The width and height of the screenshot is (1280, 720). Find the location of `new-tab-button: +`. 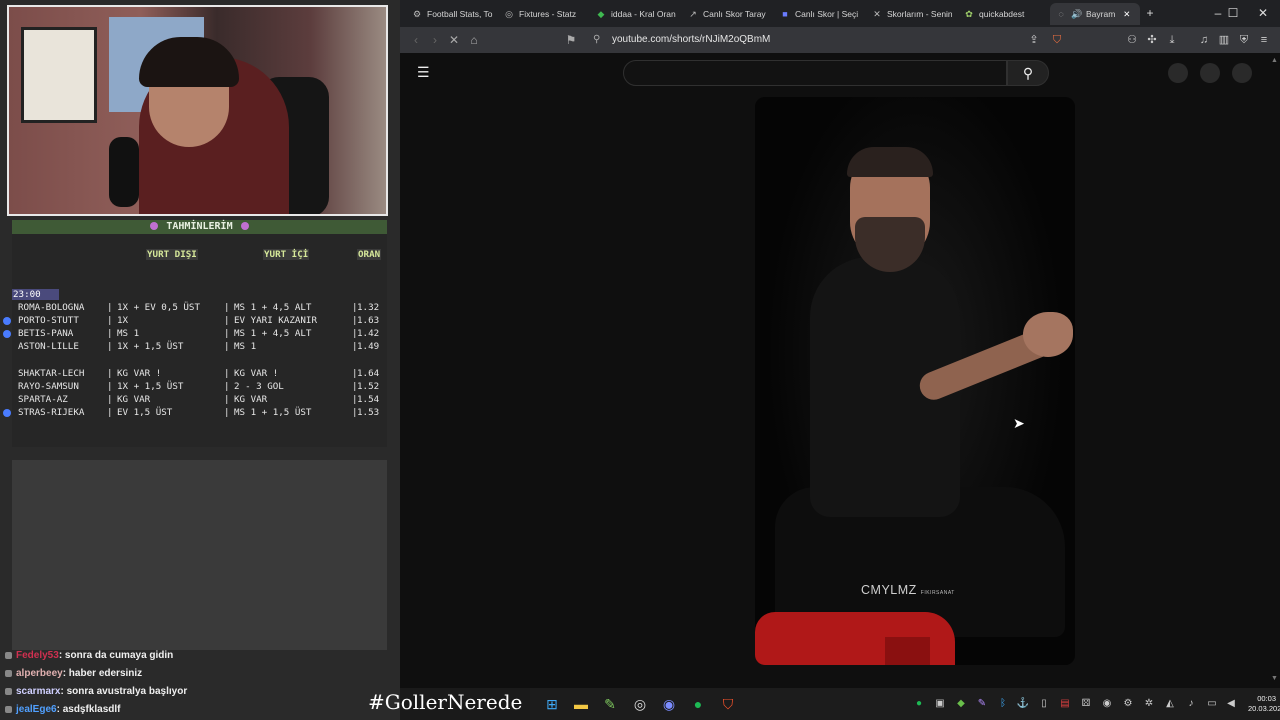

new-tab-button: + is located at coordinates (1150, 13).